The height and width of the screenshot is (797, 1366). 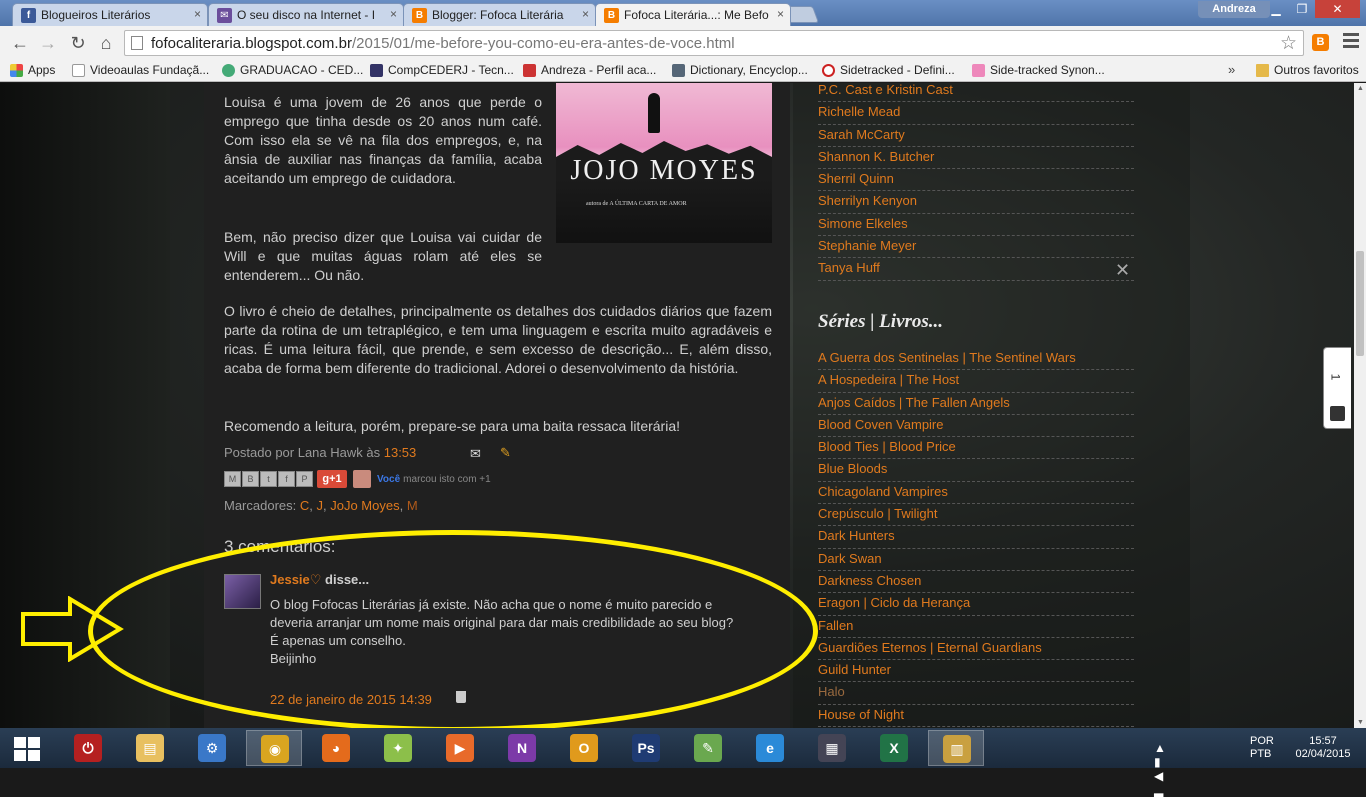 I want to click on taskbar-item: ⏻, so click(x=88, y=748).